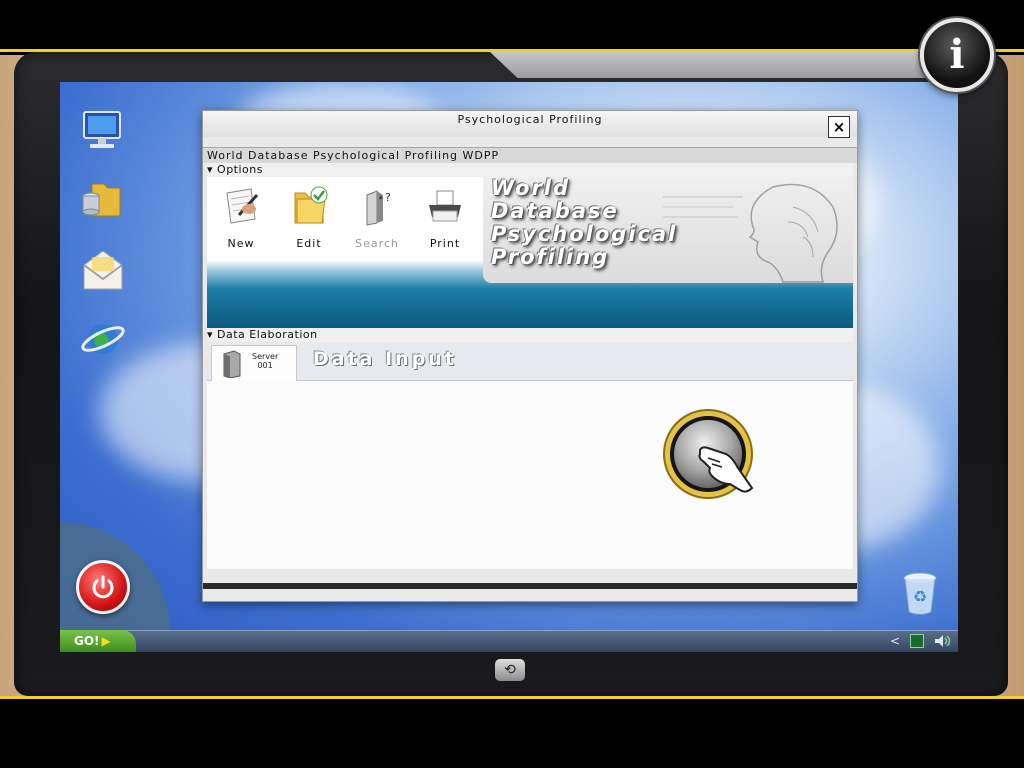  What do you see at coordinates (241, 227) in the screenshot?
I see `new-button: New` at bounding box center [241, 227].